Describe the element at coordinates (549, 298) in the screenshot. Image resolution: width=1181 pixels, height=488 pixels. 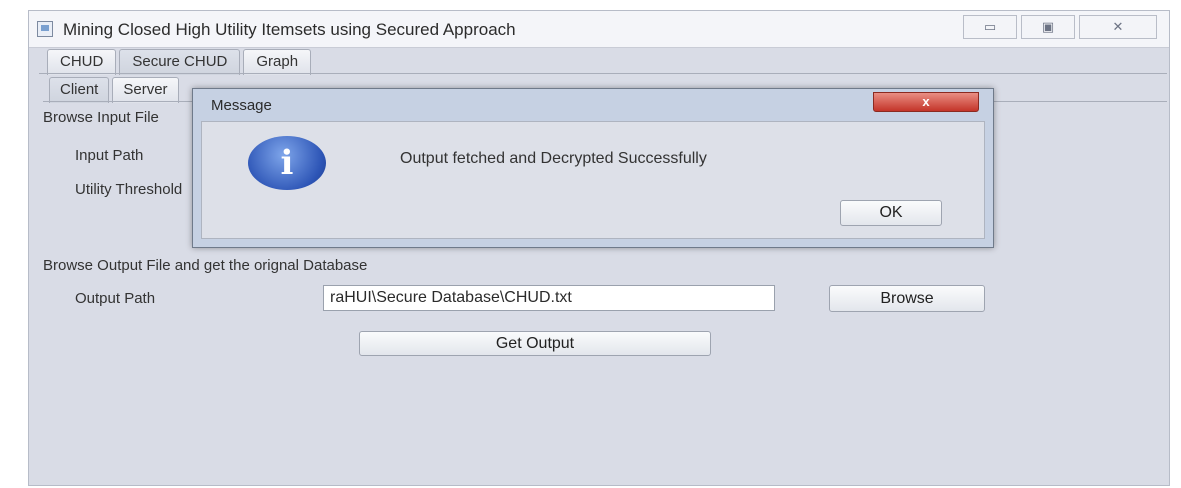
I see `output-path-input: raHUI\Secure Database\CHUD.txt` at that location.